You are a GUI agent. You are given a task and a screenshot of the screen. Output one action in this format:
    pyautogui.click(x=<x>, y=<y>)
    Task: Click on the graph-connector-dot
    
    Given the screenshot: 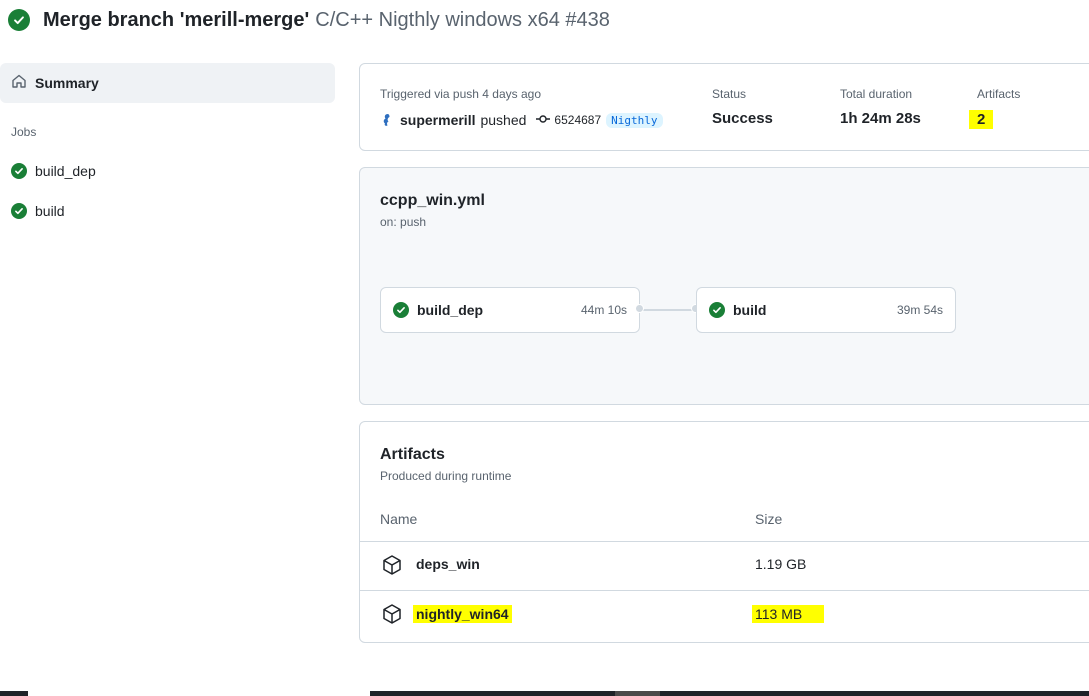 What is the action you would take?
    pyautogui.click(x=639, y=308)
    